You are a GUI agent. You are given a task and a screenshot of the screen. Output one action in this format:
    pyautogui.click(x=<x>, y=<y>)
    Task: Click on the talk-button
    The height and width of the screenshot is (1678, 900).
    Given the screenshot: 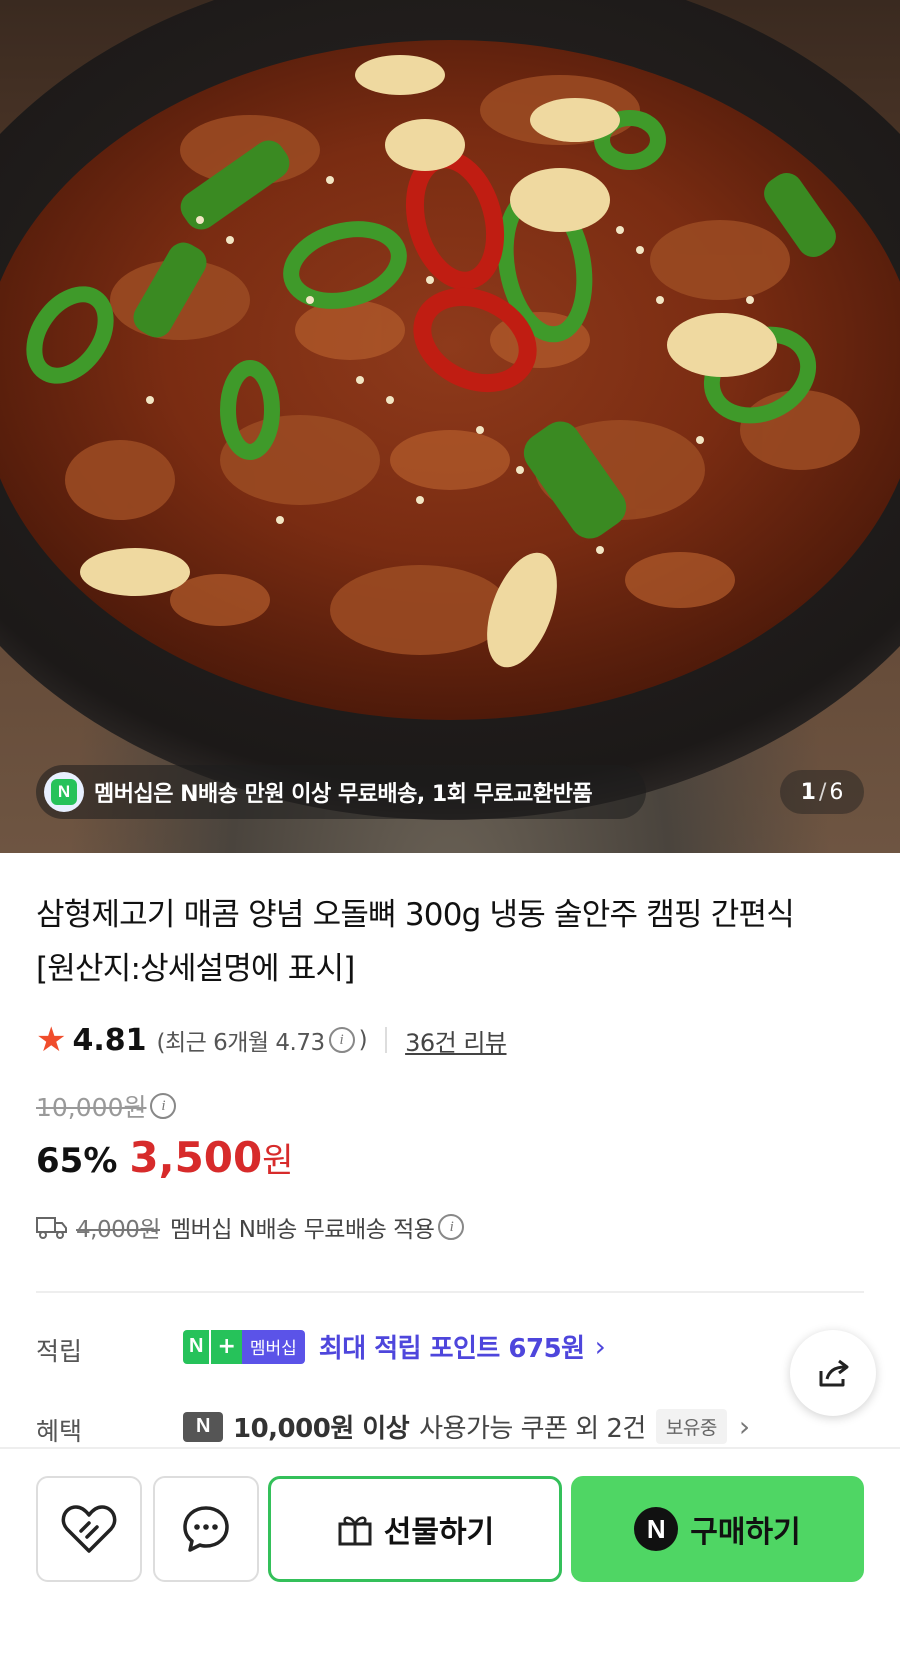 What is the action you would take?
    pyautogui.click(x=206, y=1529)
    